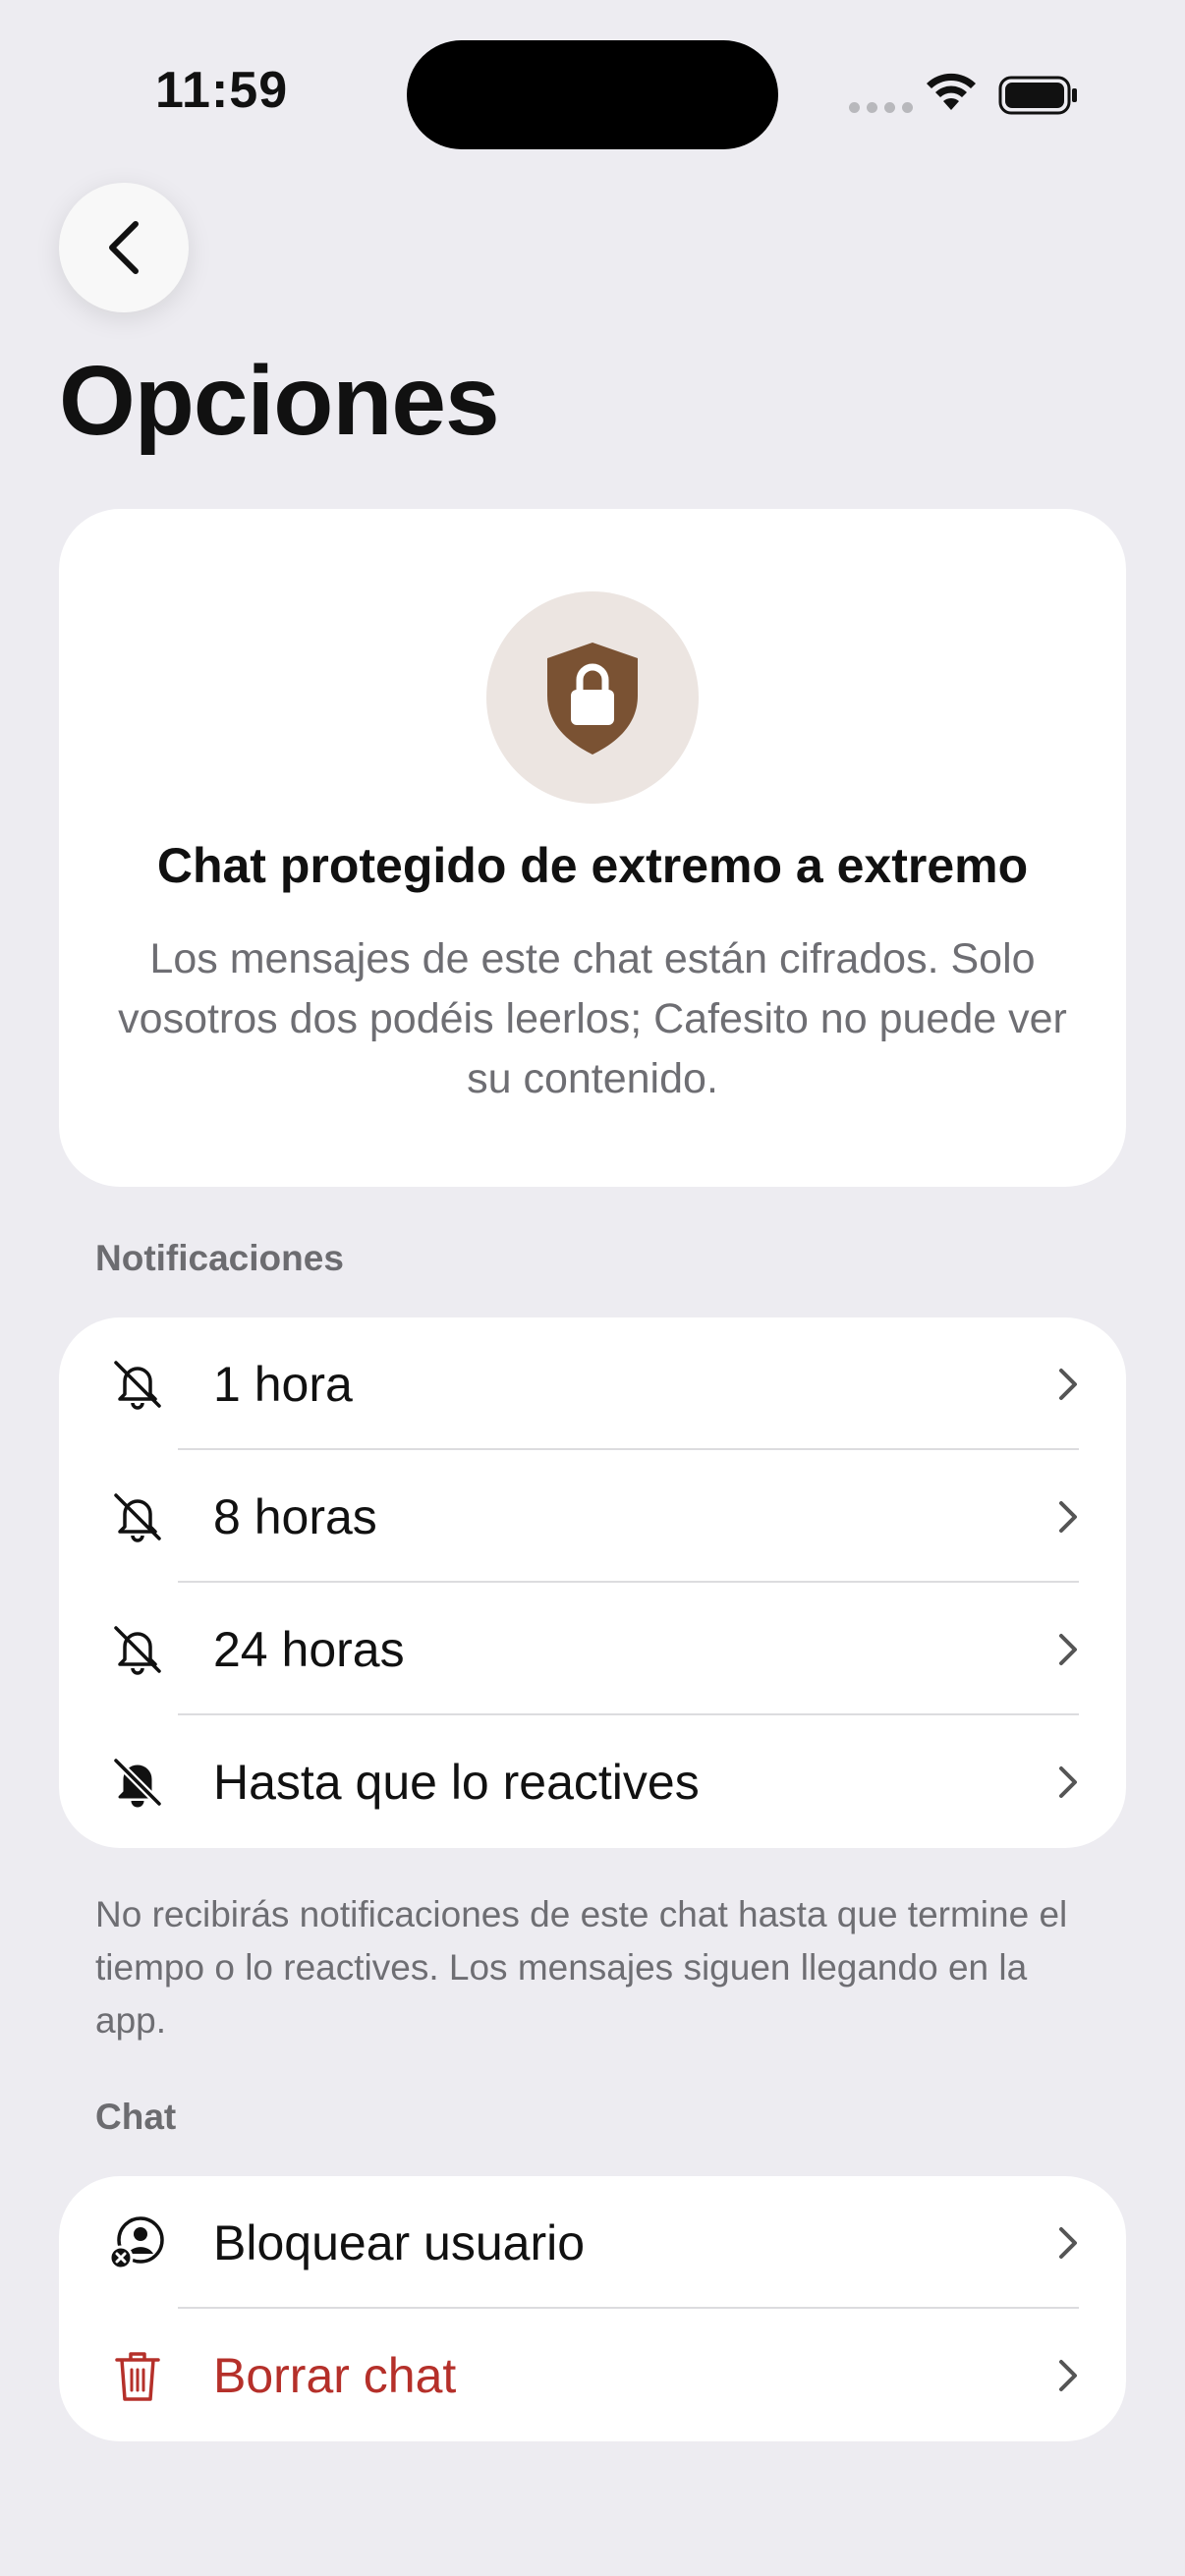 Image resolution: width=1185 pixels, height=2576 pixels. I want to click on row-label: Borrar chat, so click(335, 2375).